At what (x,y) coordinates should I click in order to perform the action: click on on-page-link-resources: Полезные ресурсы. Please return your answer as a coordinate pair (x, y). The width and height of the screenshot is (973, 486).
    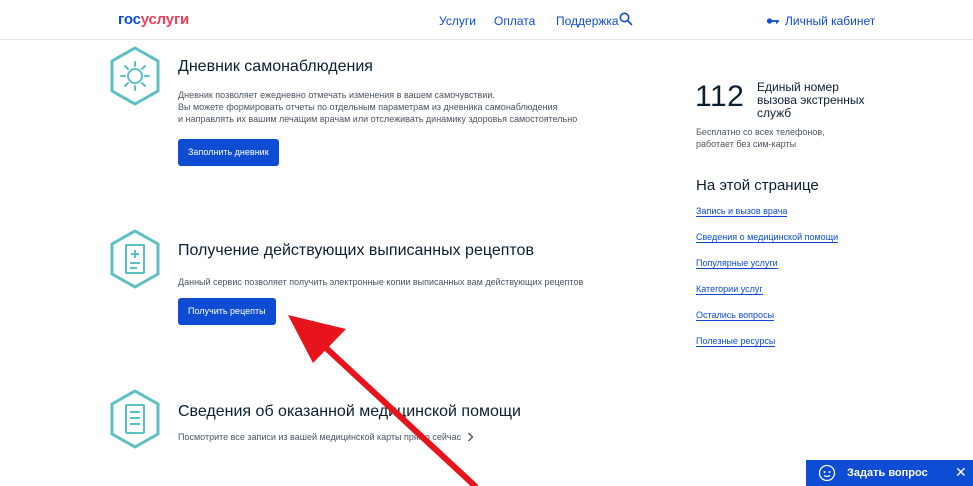
    Looking at the image, I should click on (736, 341).